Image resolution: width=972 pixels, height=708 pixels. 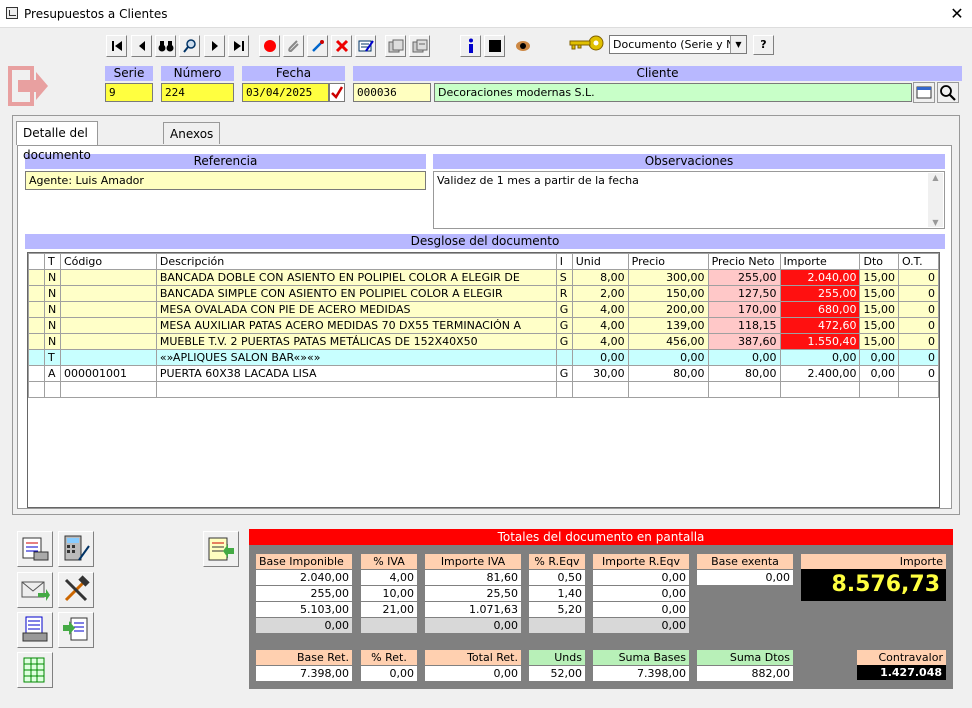 What do you see at coordinates (116, 46) in the screenshot?
I see `first-record-button` at bounding box center [116, 46].